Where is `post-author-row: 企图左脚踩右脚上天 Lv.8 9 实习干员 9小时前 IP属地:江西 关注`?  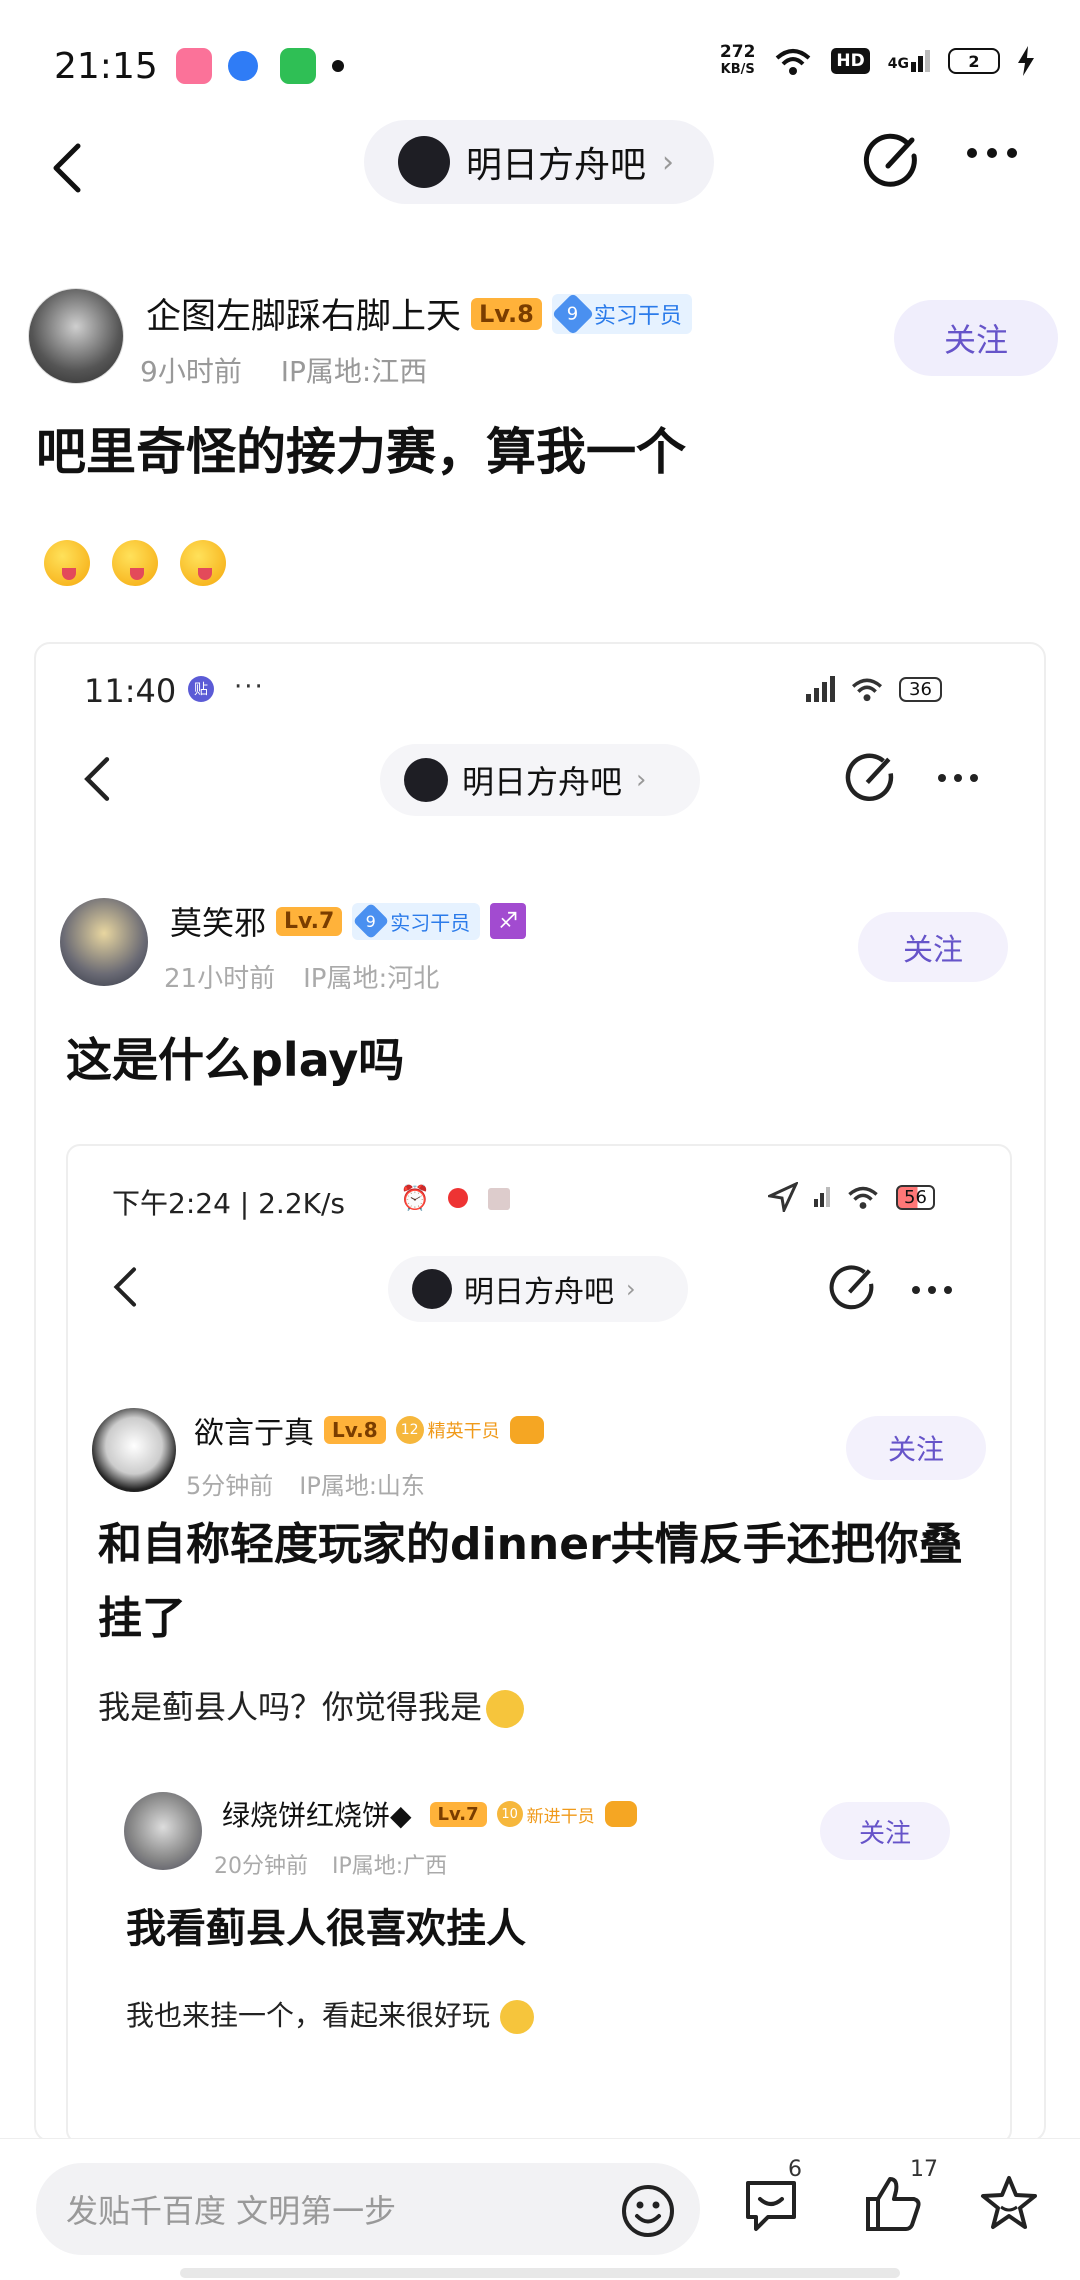 post-author-row: 企图左脚踩右脚上天 Lv.8 9 实习干员 9小时前 IP属地:江西 关注 is located at coordinates (543, 343).